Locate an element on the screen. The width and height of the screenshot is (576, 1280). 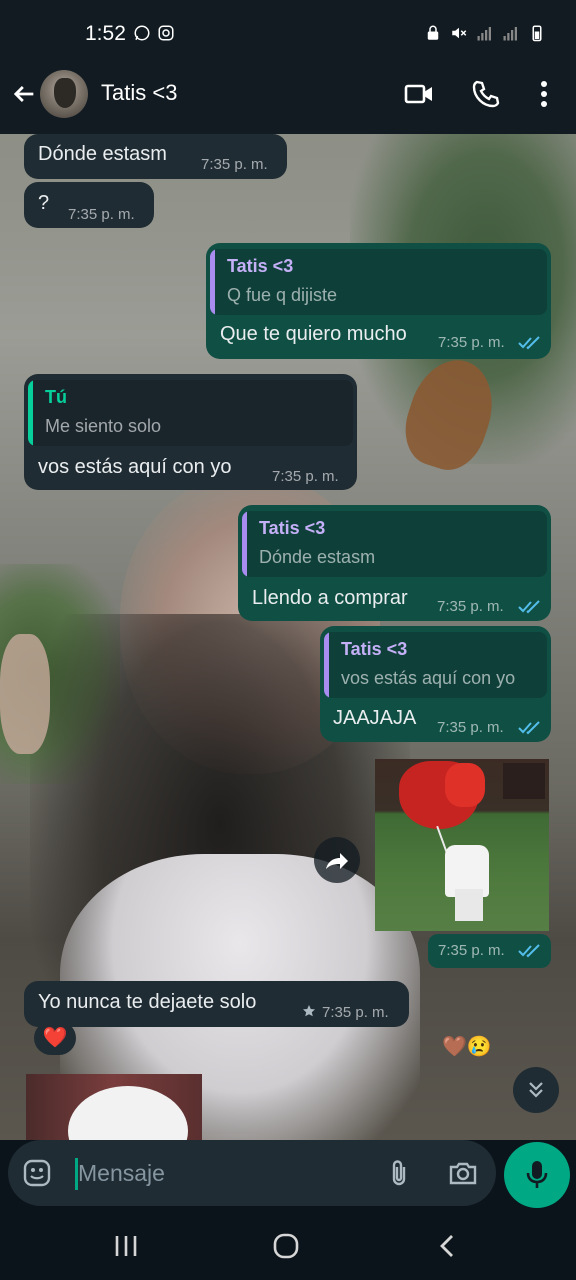
message-bubble-incoming: Yo nunca te dejaete solo 7:35 p. m. is located at coordinates (216, 1004).